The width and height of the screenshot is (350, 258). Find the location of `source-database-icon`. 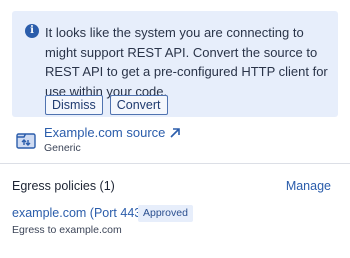

source-database-icon is located at coordinates (26, 141).